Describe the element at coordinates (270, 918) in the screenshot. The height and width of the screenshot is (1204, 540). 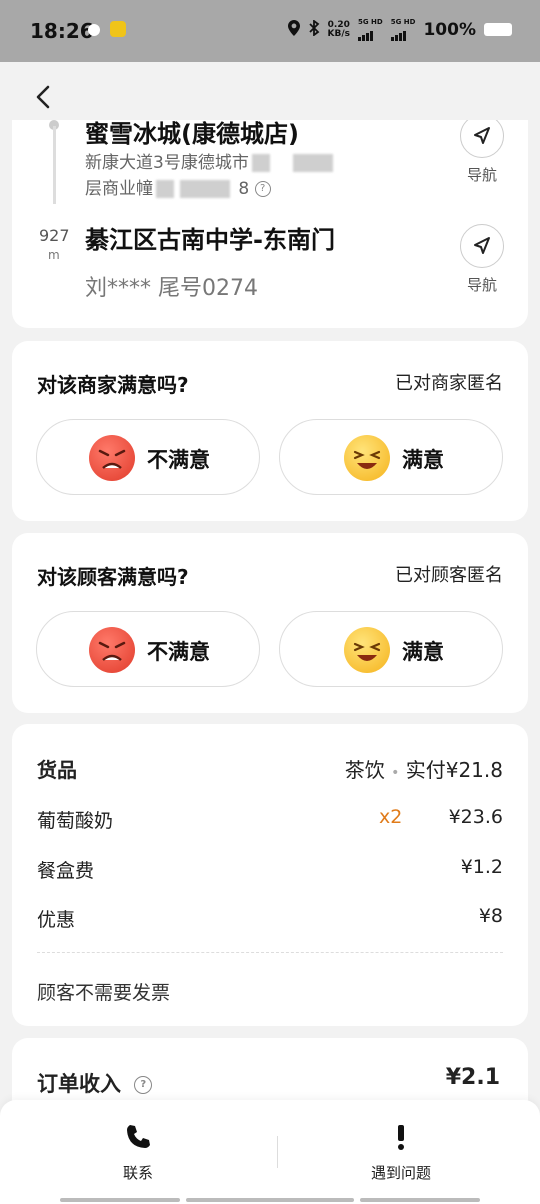
I see `goods-row: 优惠 ¥8` at that location.